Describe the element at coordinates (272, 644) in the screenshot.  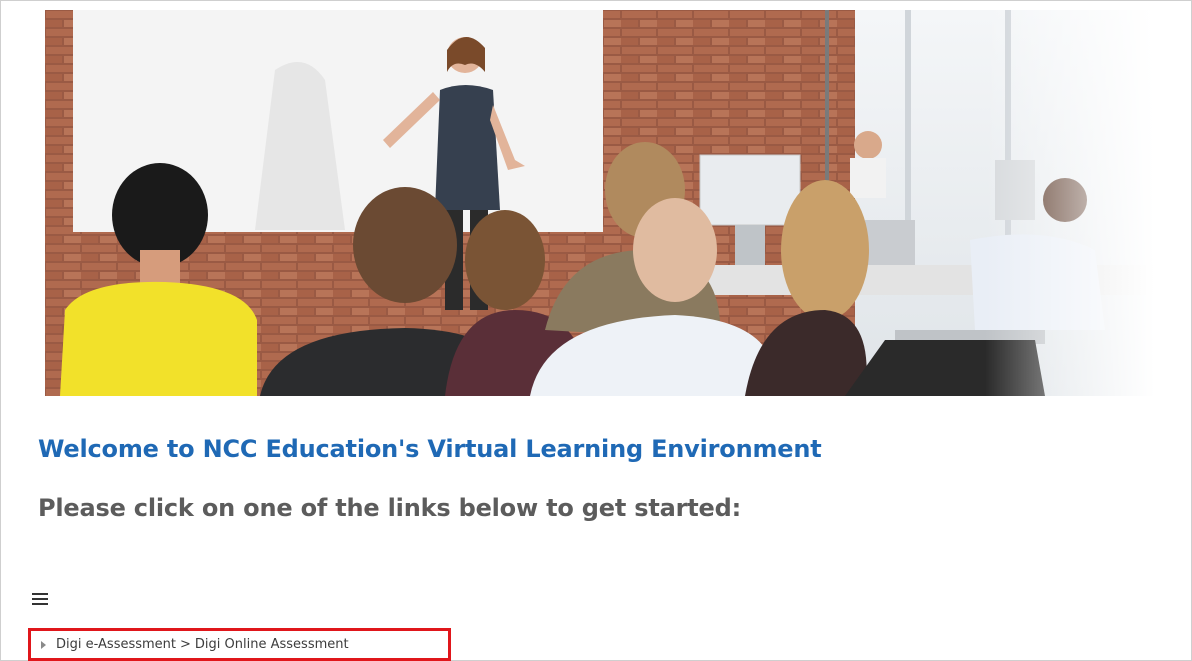
I see `breadcrumb-item-digi-online-assessment: Digi Online Assessment` at that location.